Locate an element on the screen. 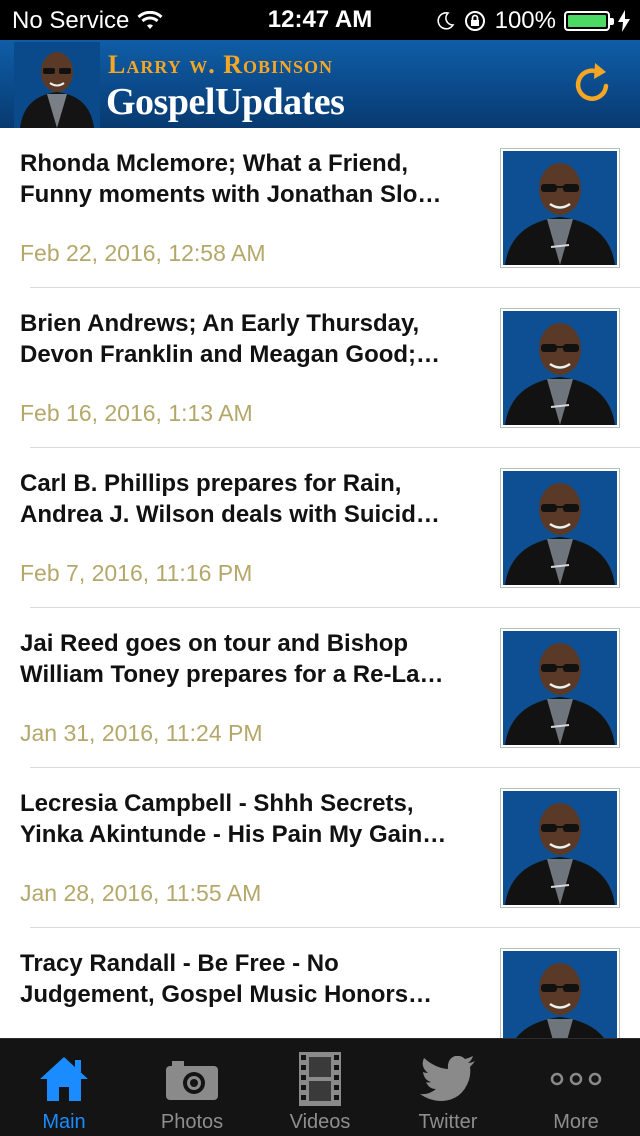  header-portrait-image is located at coordinates (57, 85).